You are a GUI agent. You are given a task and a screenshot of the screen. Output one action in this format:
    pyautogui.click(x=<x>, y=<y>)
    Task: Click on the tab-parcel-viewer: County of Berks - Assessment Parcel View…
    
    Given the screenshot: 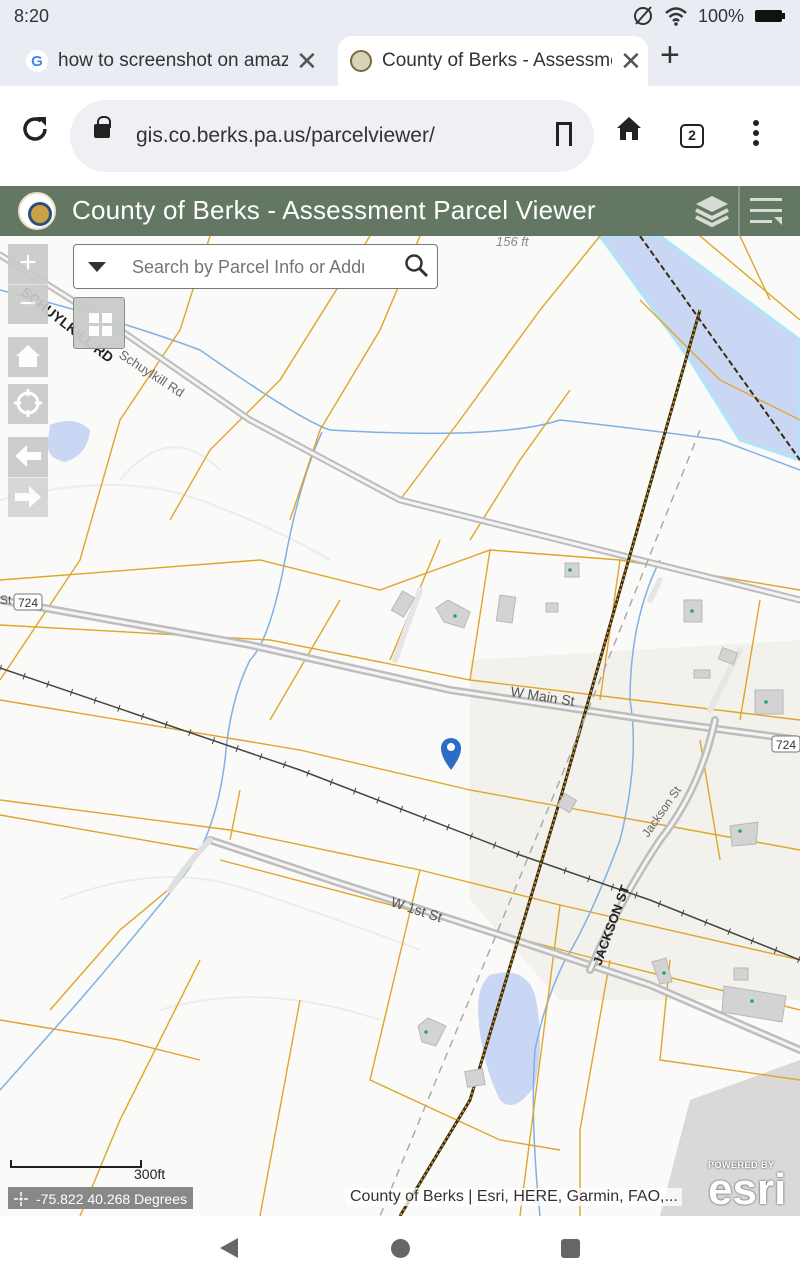 What is the action you would take?
    pyautogui.click(x=493, y=61)
    